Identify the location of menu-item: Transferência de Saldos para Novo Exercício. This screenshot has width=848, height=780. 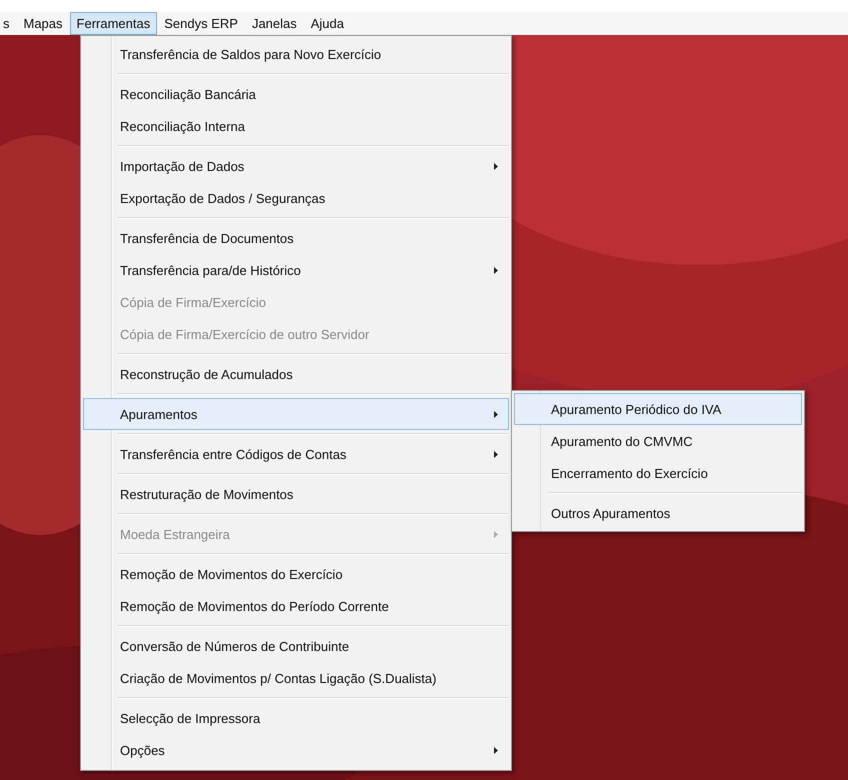
(296, 54).